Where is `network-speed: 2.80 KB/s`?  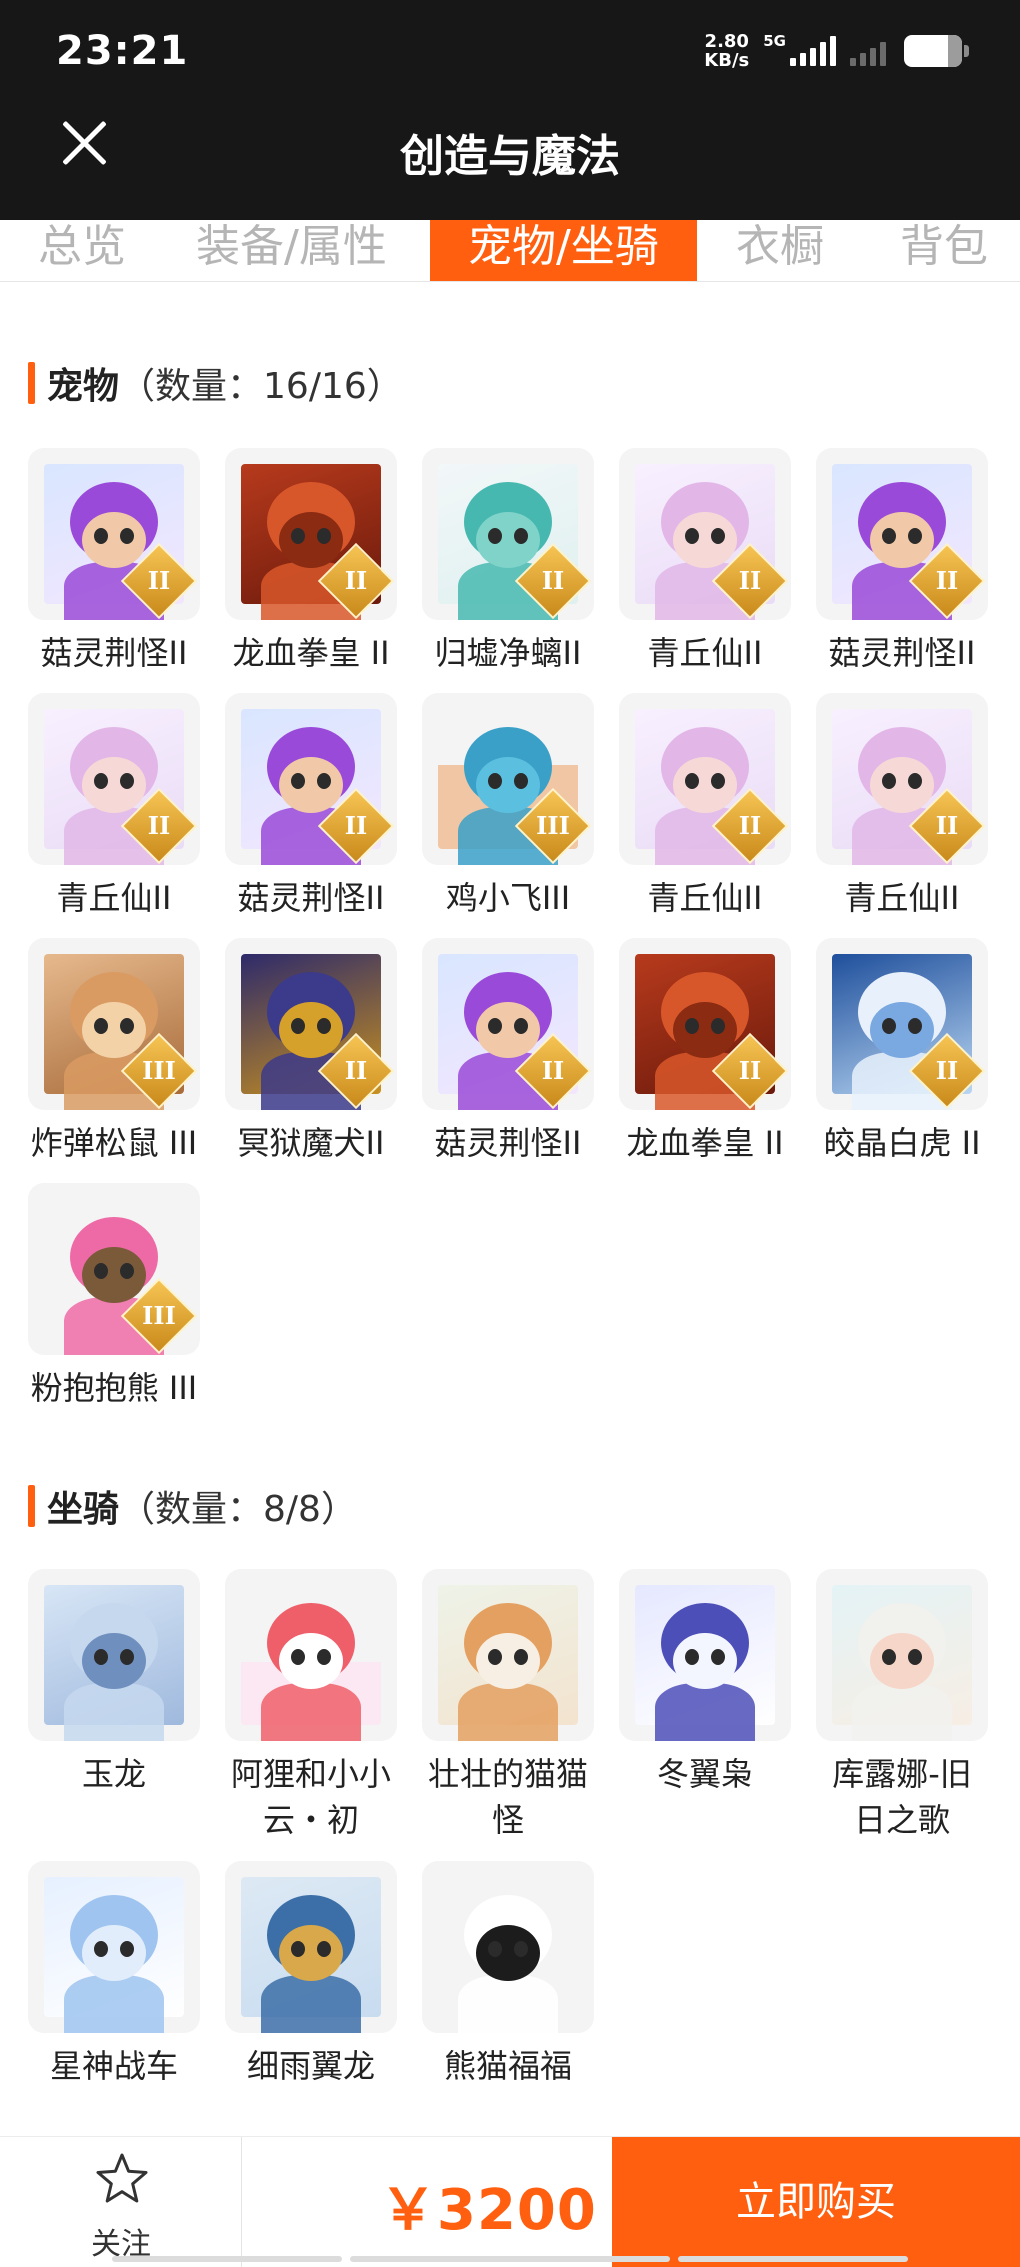 network-speed: 2.80 KB/s is located at coordinates (727, 51).